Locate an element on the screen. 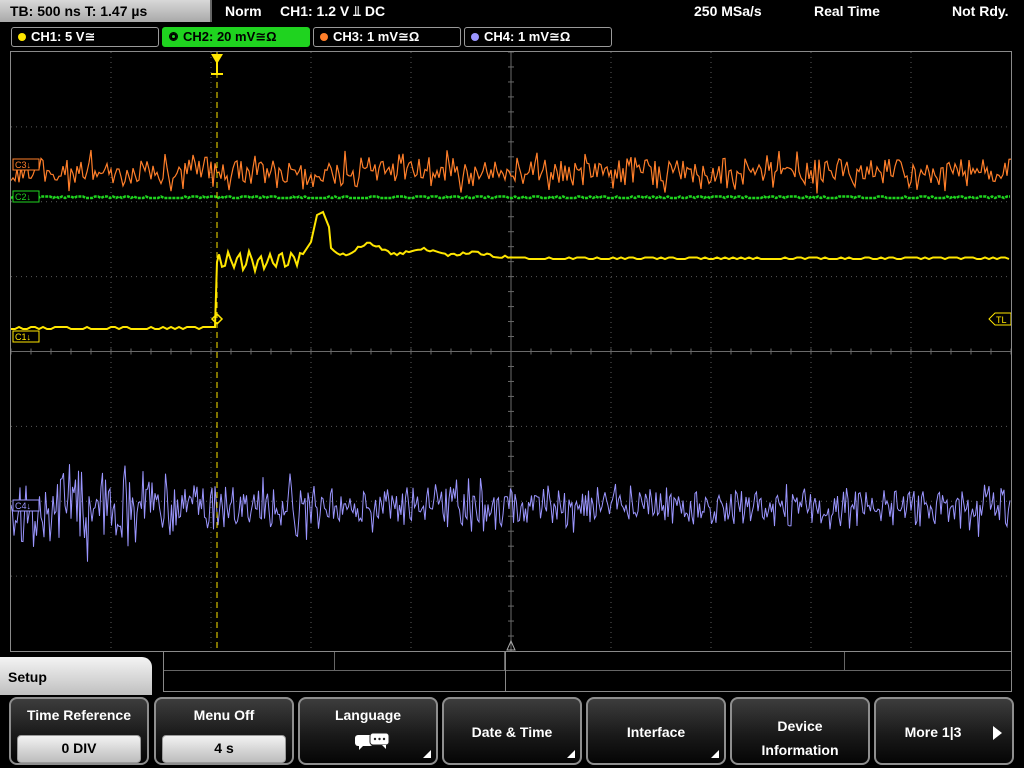  speech-bubbles-icon is located at coordinates (372, 741).